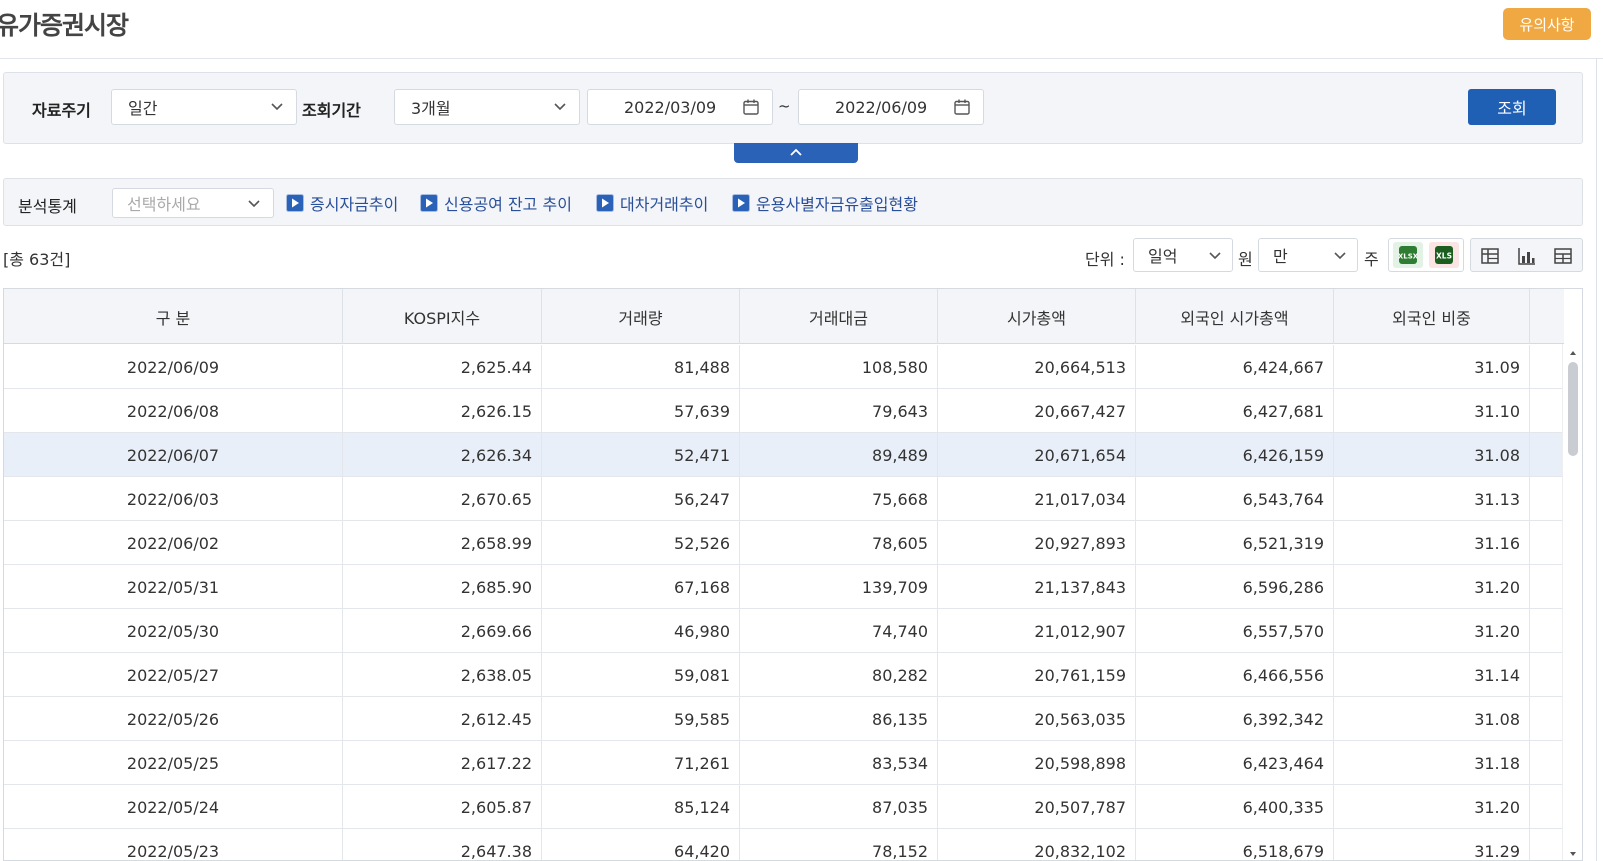  What do you see at coordinates (173, 631) in the screenshot?
I see `cell-col-date: 2022/05/30` at bounding box center [173, 631].